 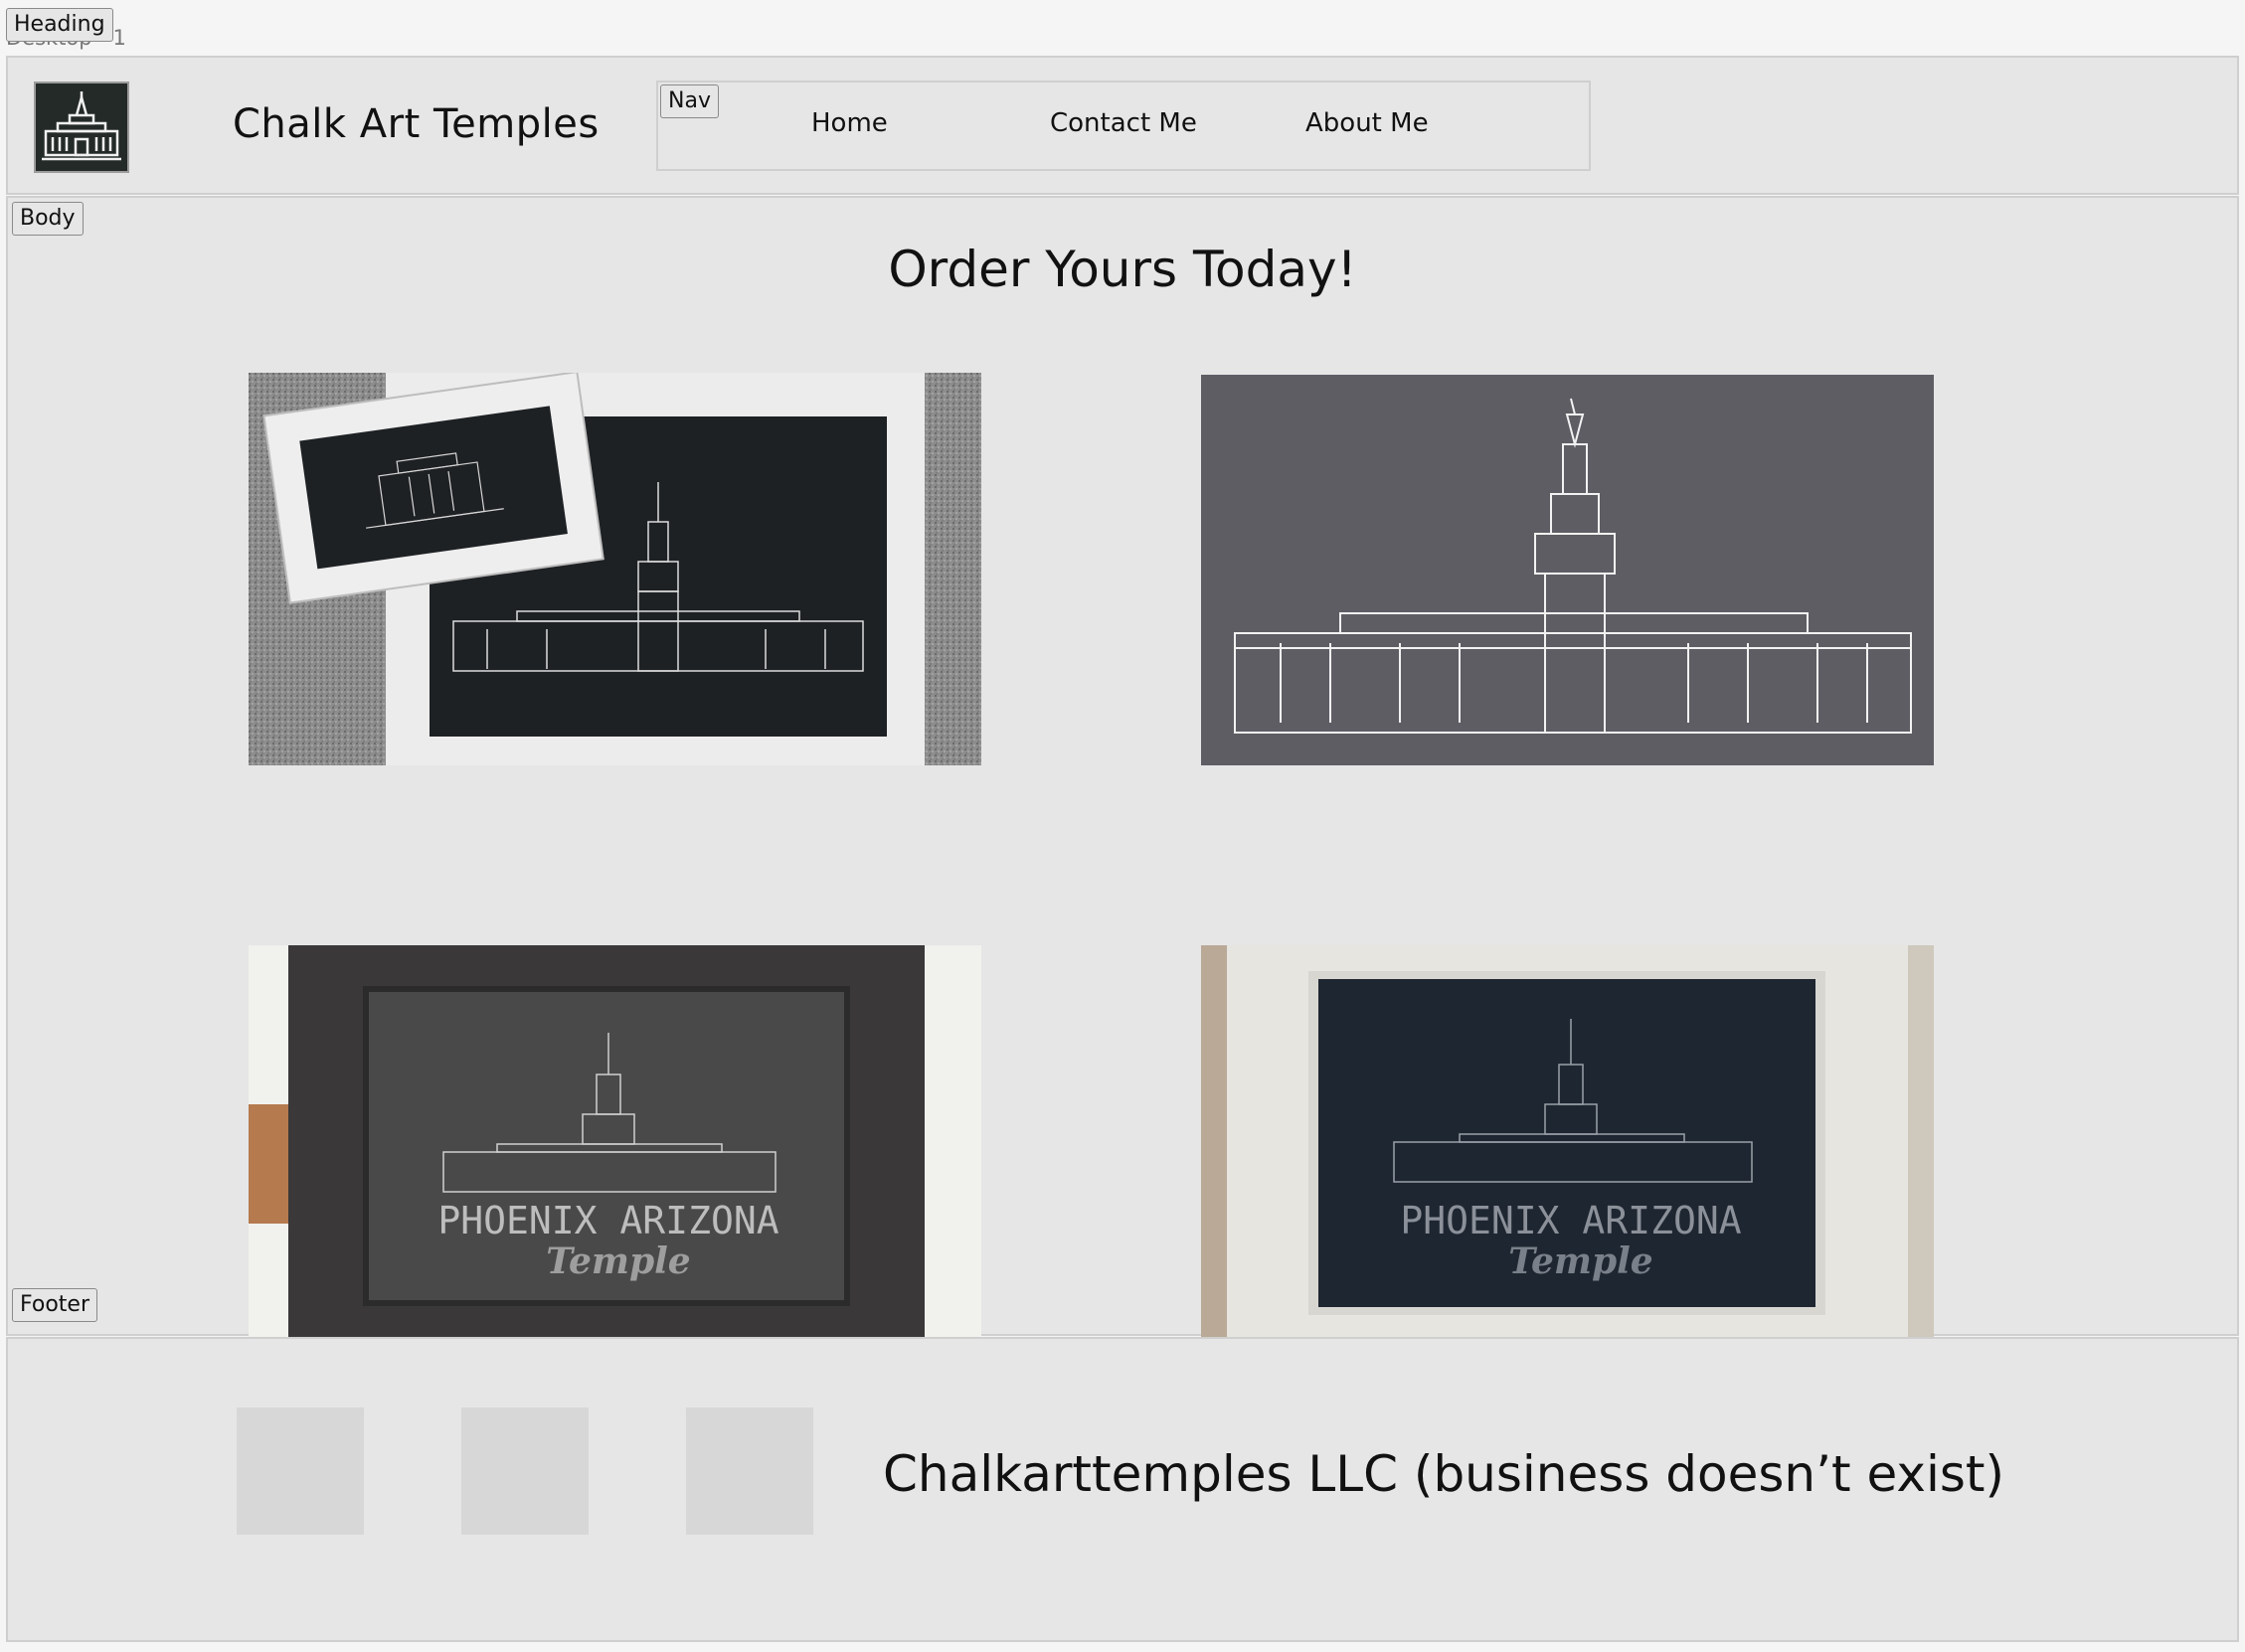 I want to click on photo-4-caption: PHOENIX ARIZONA, so click(x=1570, y=1220).